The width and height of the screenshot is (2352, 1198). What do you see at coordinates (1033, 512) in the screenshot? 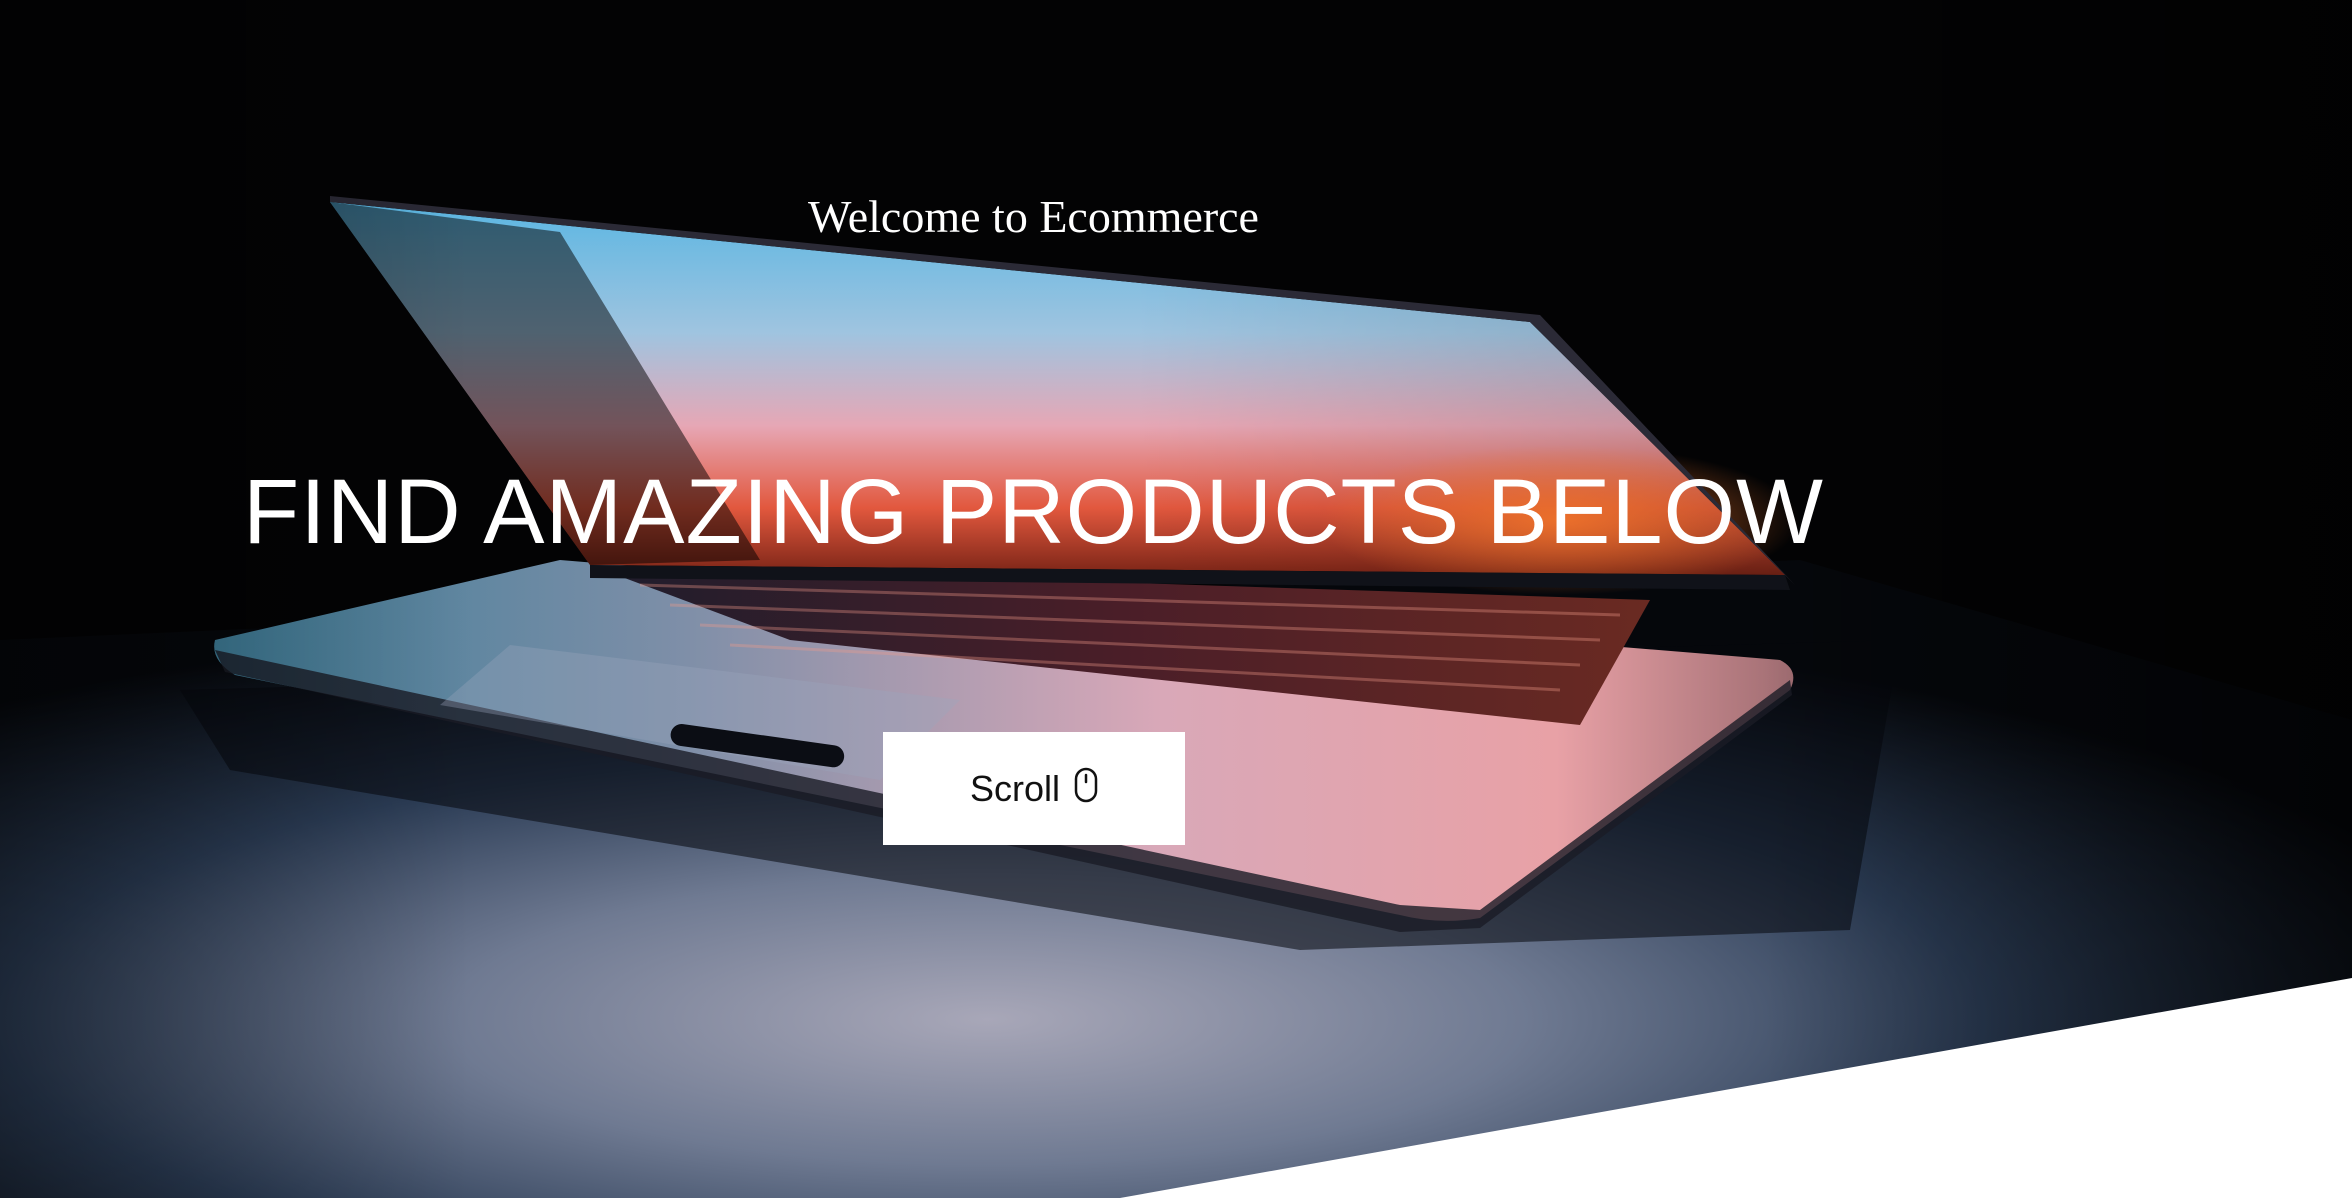
I see `hero-headline: FIND AMAZING PRODUCTS BELOW` at bounding box center [1033, 512].